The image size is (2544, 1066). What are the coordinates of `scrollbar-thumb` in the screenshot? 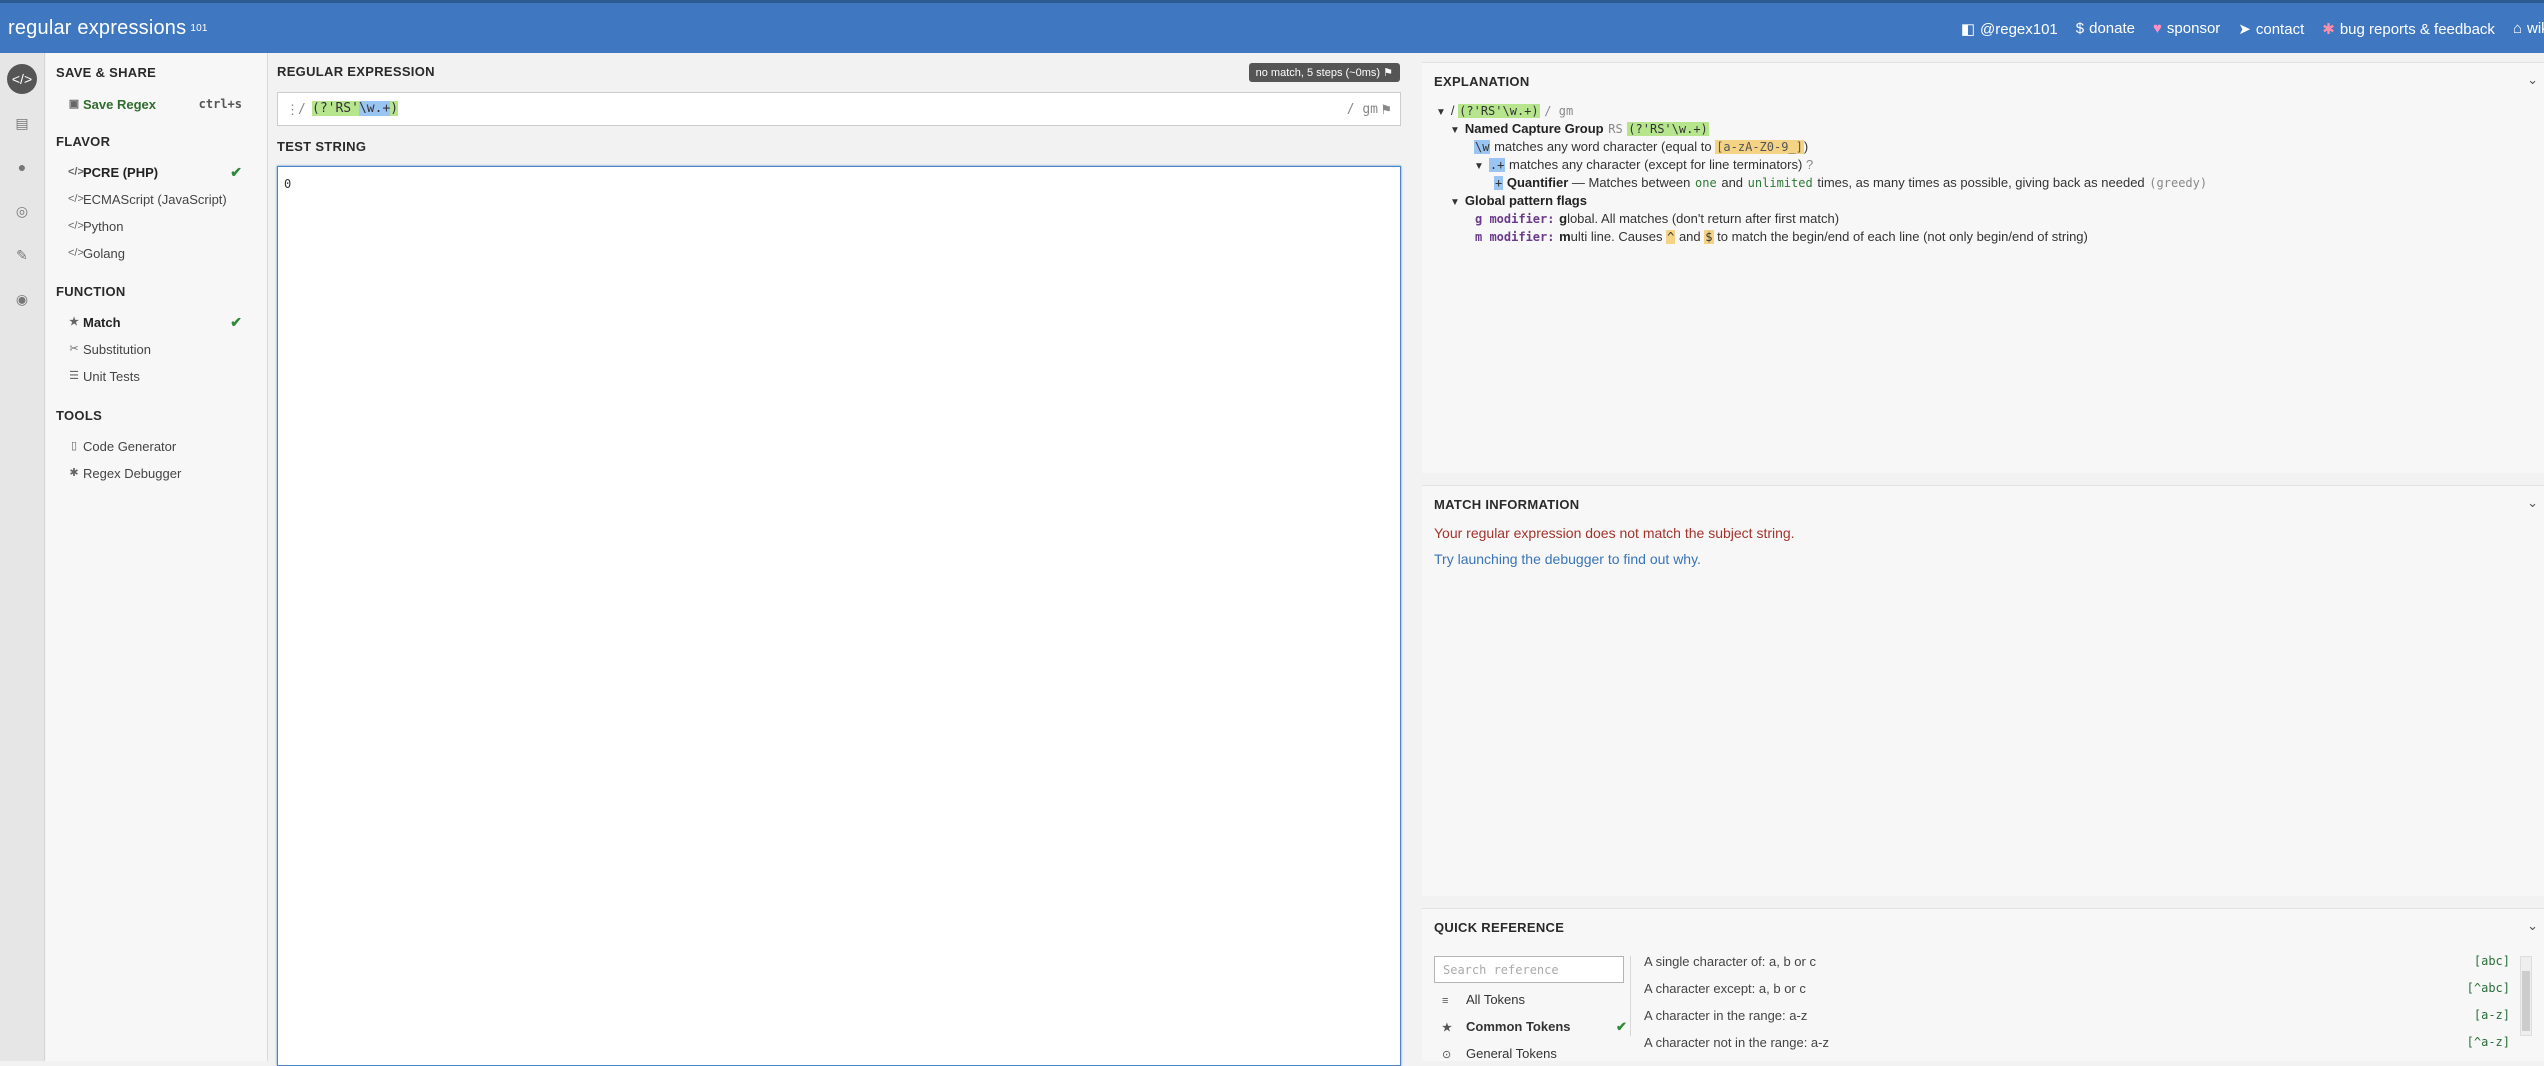 It's located at (2526, 1001).